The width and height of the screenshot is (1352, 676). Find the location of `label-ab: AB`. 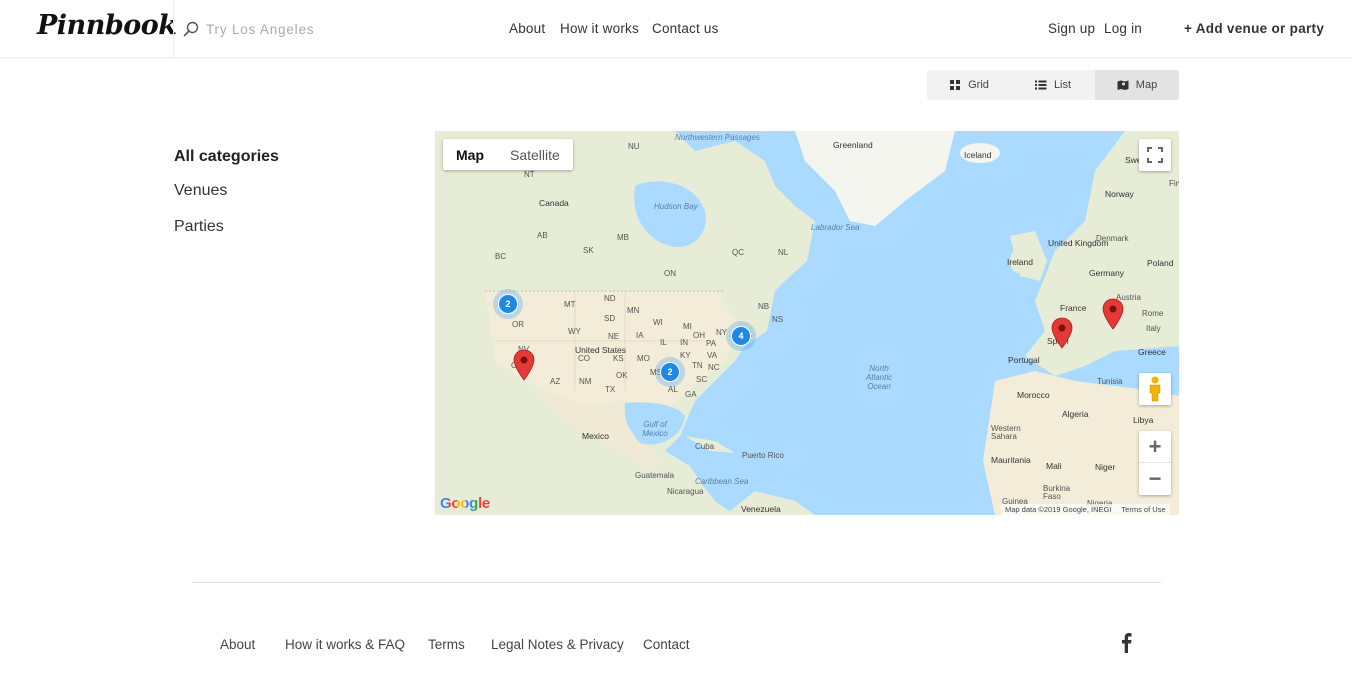

label-ab: AB is located at coordinates (542, 235).